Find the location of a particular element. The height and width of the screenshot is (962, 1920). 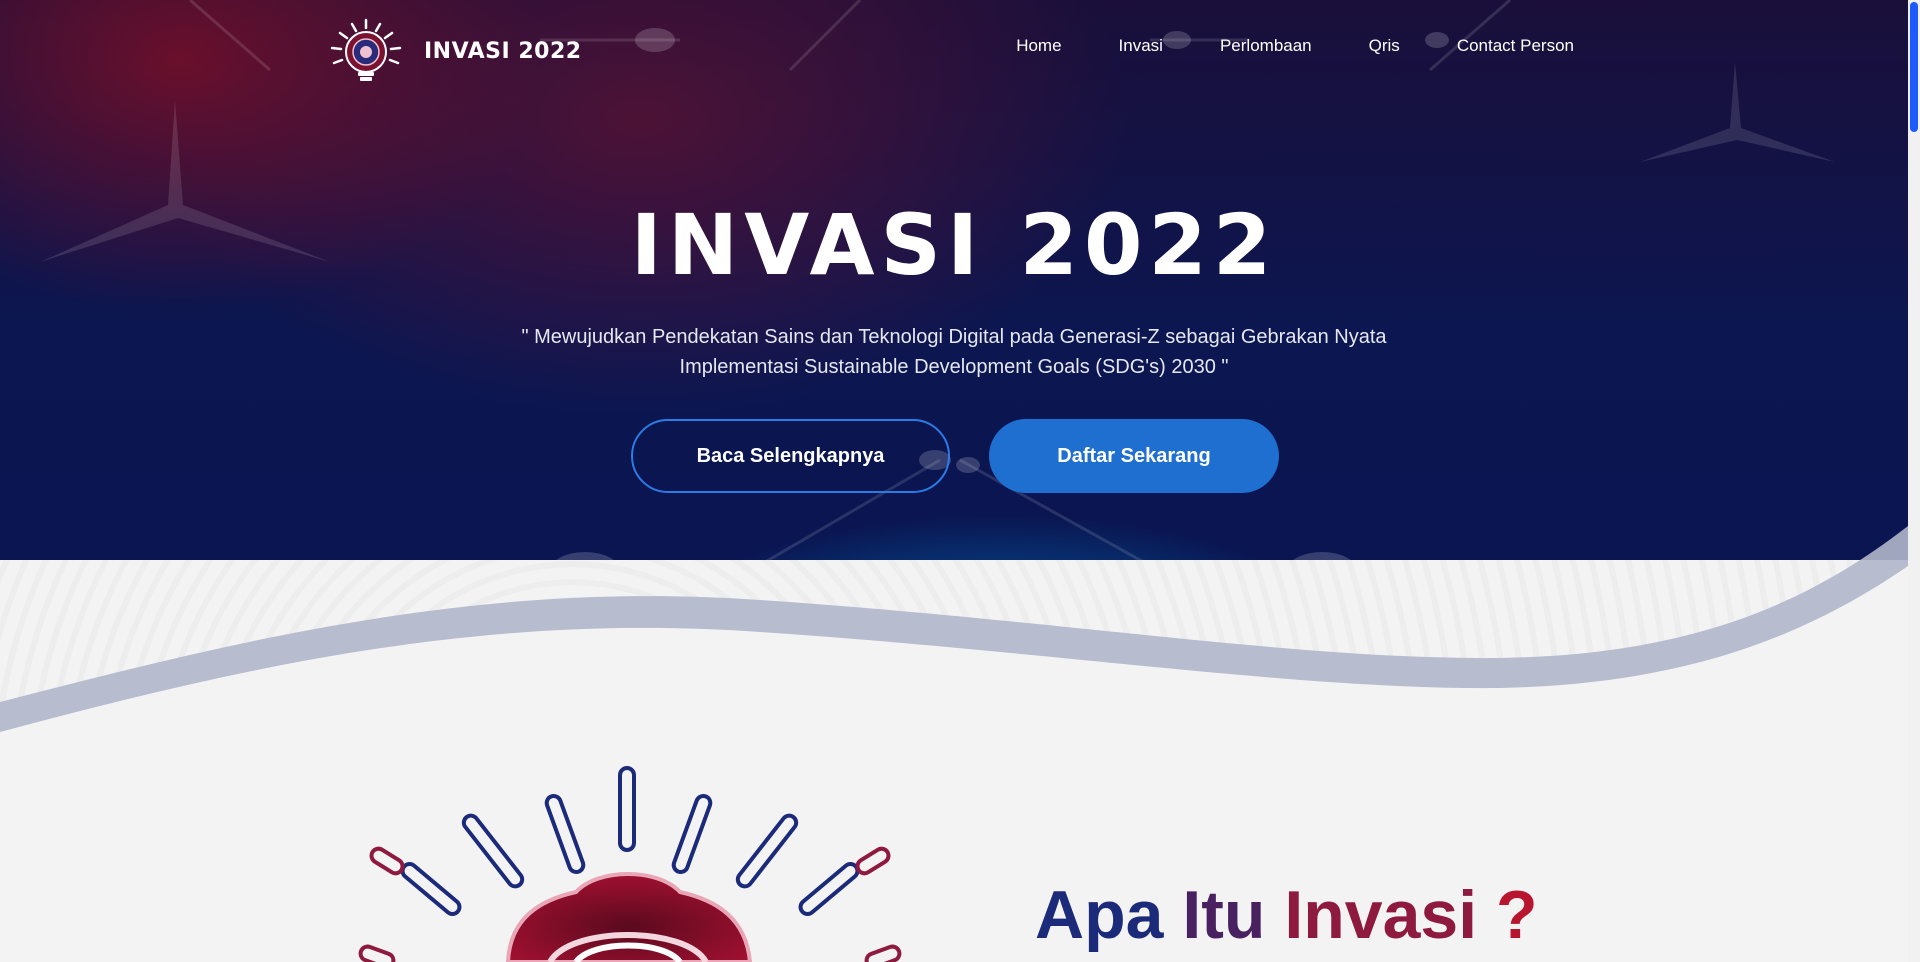

nav-item-contact-person: Contact Person is located at coordinates (1515, 46).